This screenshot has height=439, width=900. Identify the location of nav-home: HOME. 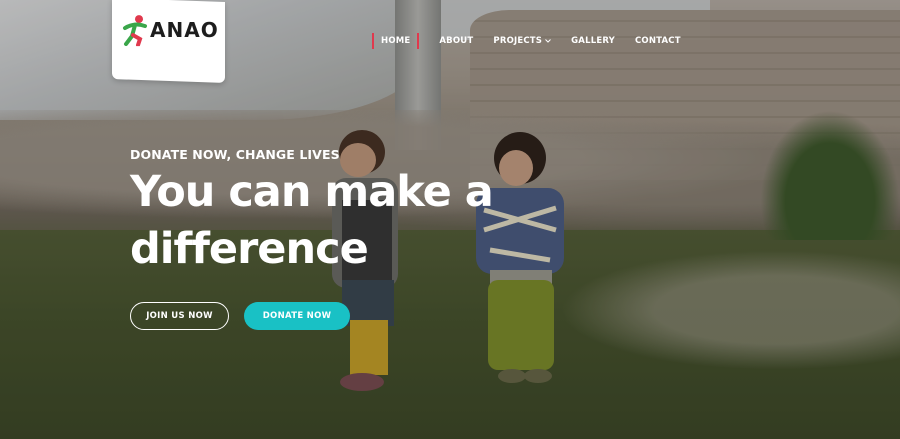
(396, 41).